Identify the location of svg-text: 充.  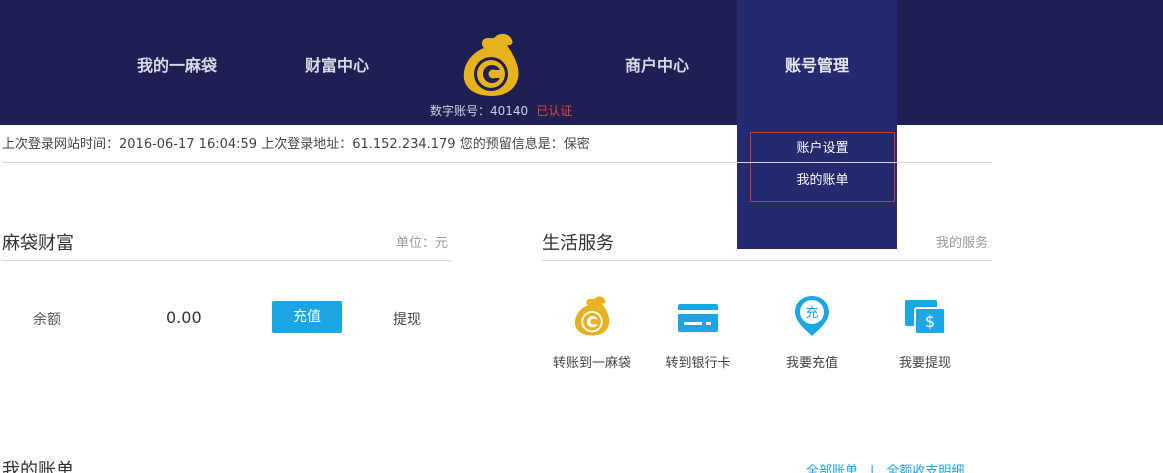
(811, 313).